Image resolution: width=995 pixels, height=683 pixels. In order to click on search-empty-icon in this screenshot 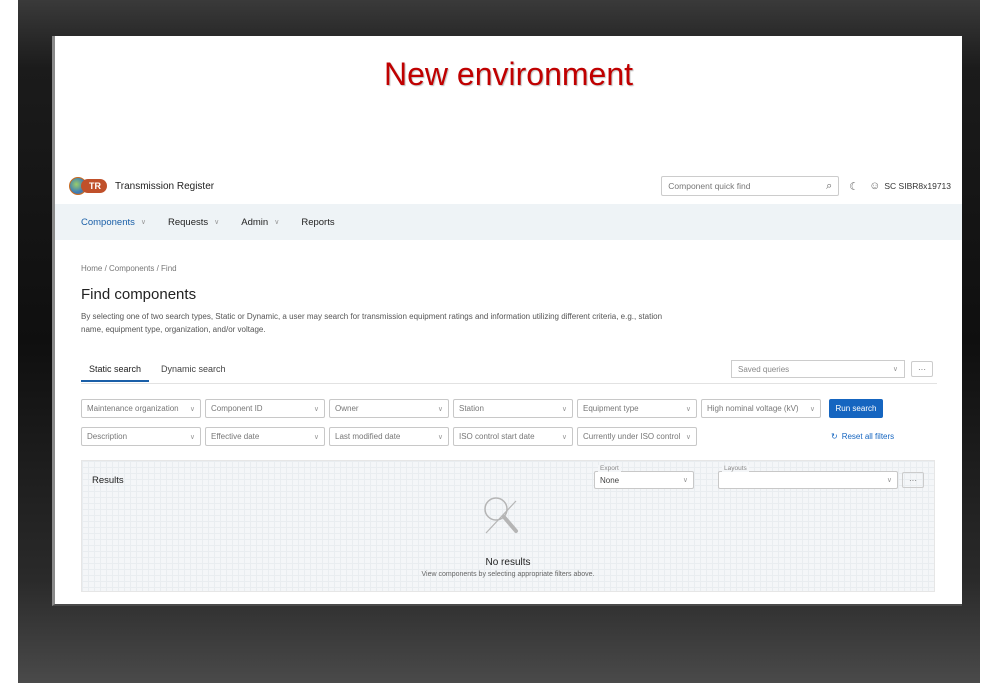, I will do `click(501, 515)`.